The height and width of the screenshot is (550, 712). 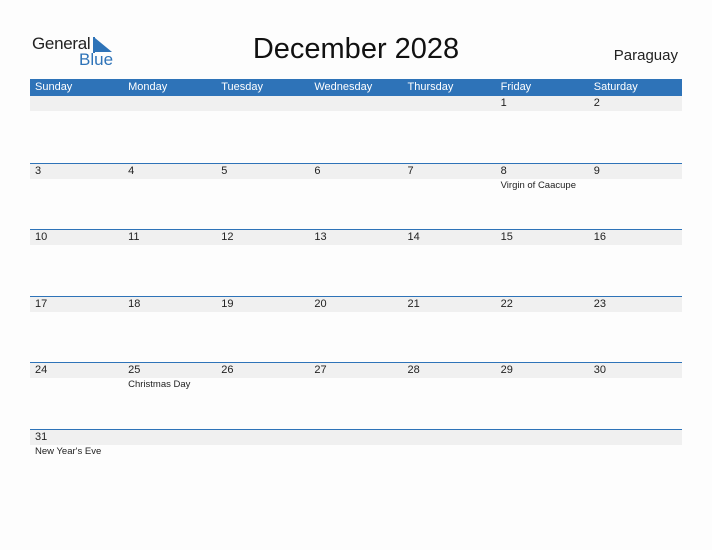 What do you see at coordinates (356, 237) in the screenshot?
I see `week-cells: 10 11 12 13 14 15 16` at bounding box center [356, 237].